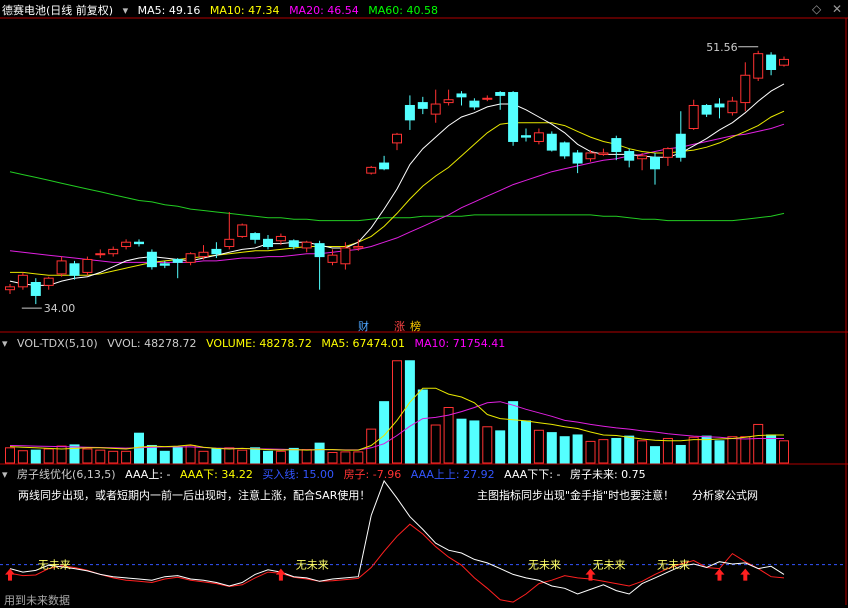 The image size is (848, 608). I want to click on event-badge-list: 榜, so click(415, 326).